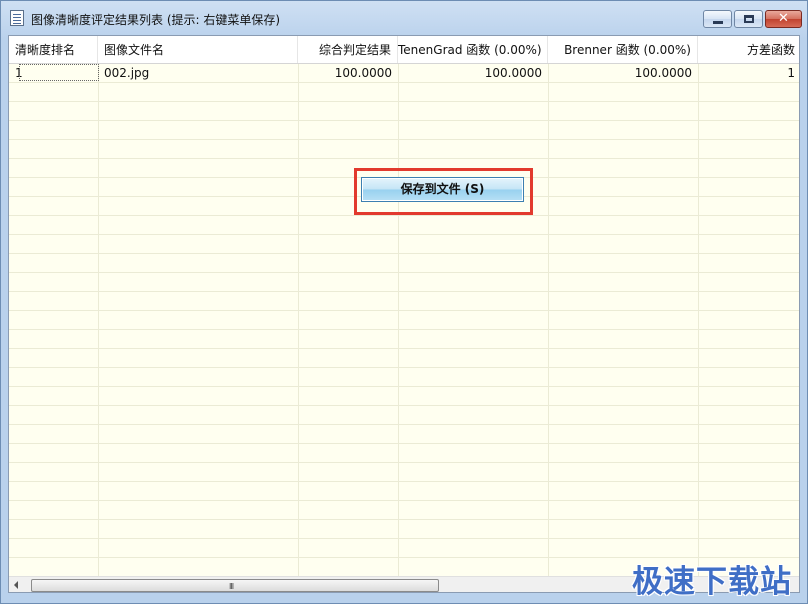 This screenshot has width=808, height=604. I want to click on close-button: ✕, so click(783, 19).